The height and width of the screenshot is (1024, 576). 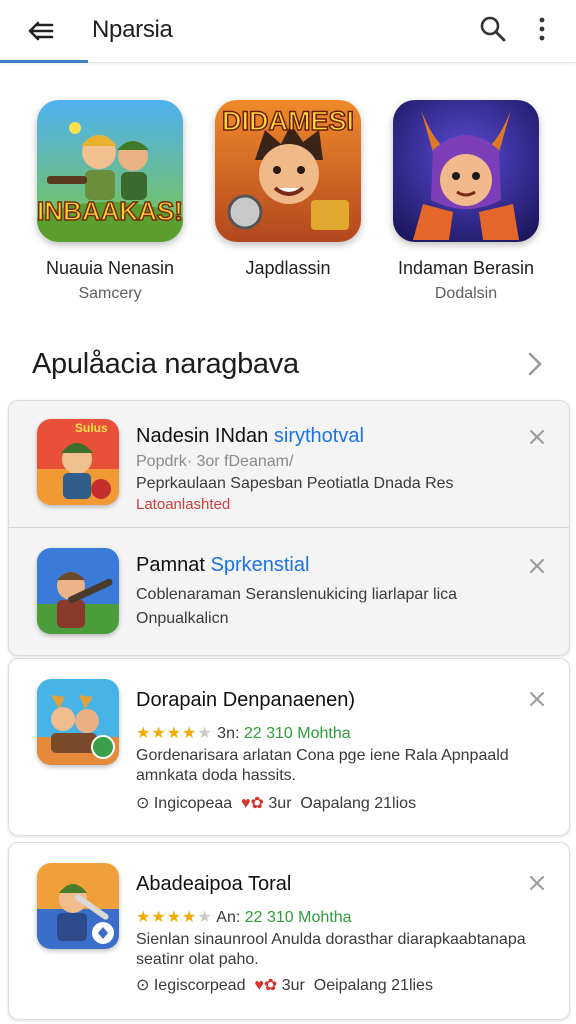 What do you see at coordinates (466, 268) in the screenshot?
I see `featured-app-name: Indaman Berasin` at bounding box center [466, 268].